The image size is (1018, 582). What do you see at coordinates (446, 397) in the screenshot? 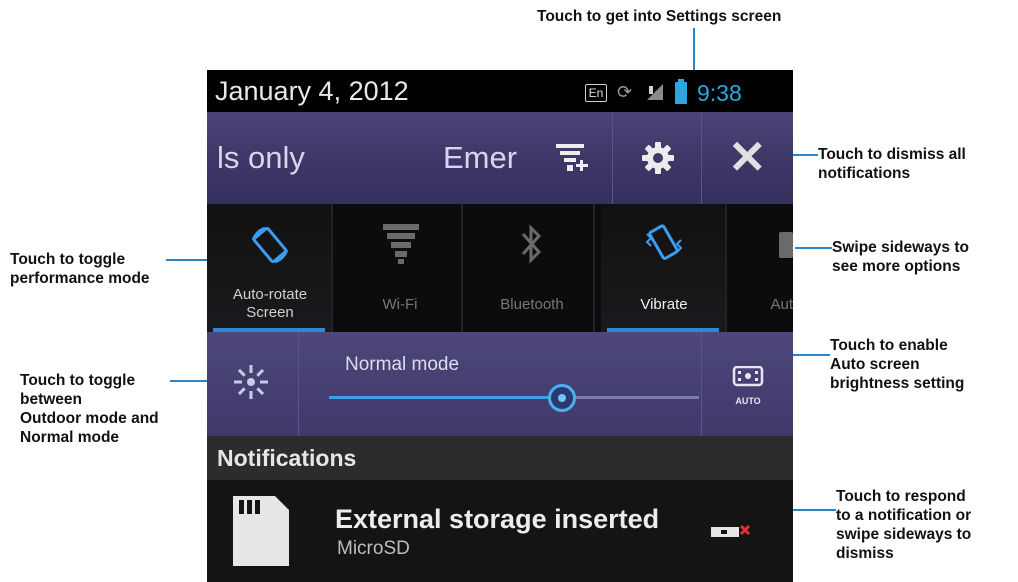
I see `brightness-slider-fill` at bounding box center [446, 397].